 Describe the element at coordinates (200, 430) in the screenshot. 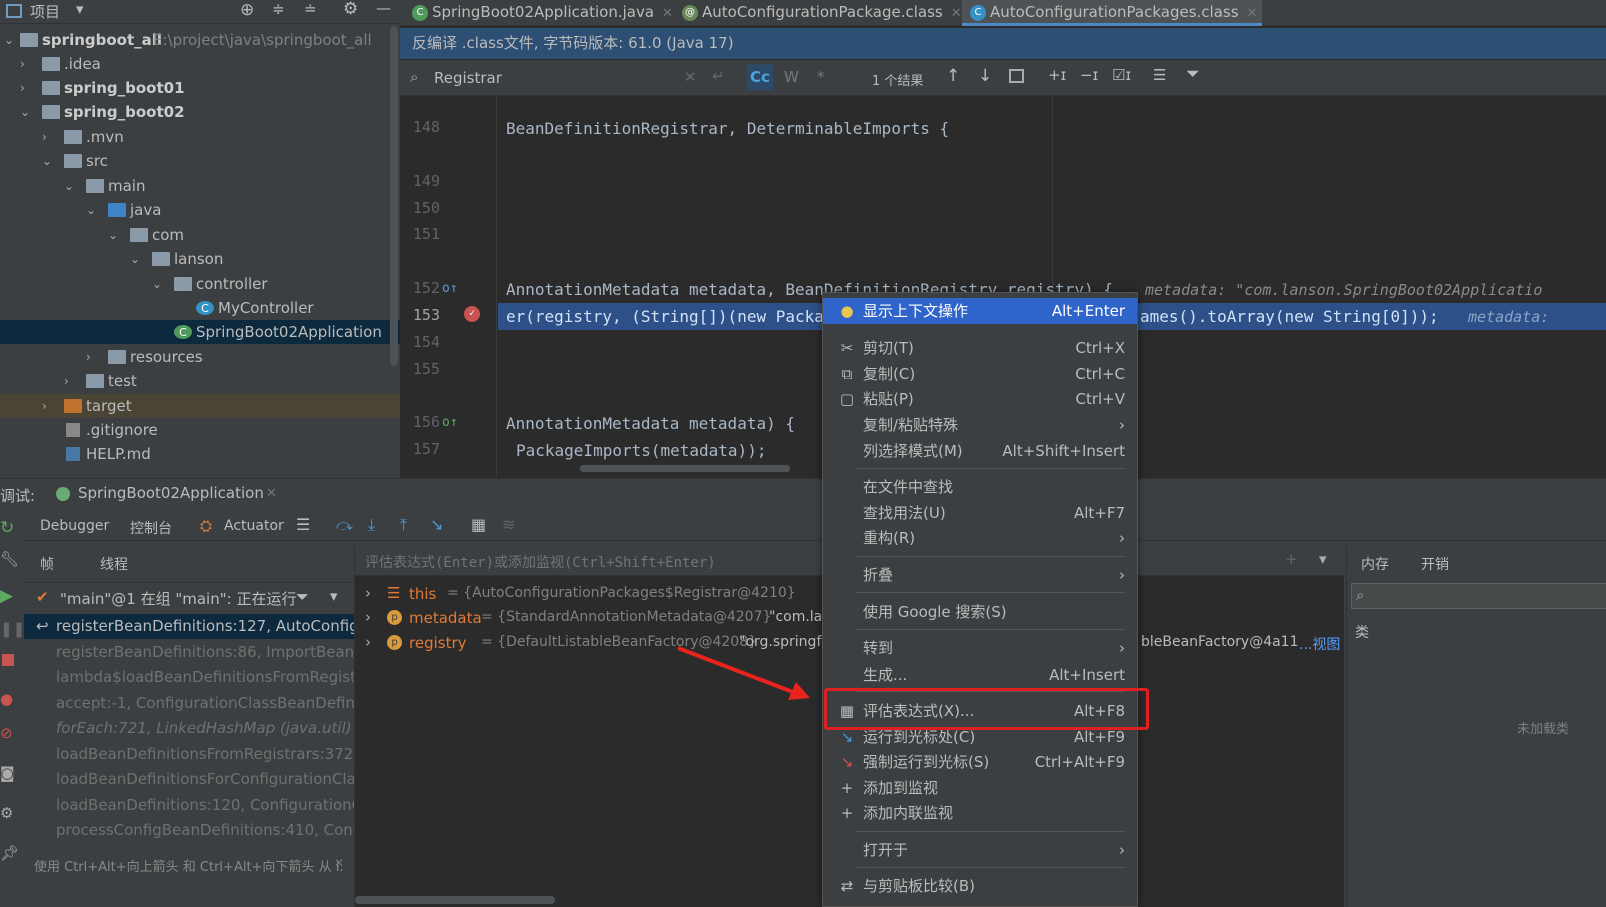

I see `tree-item-gitignore: .gitignore` at that location.